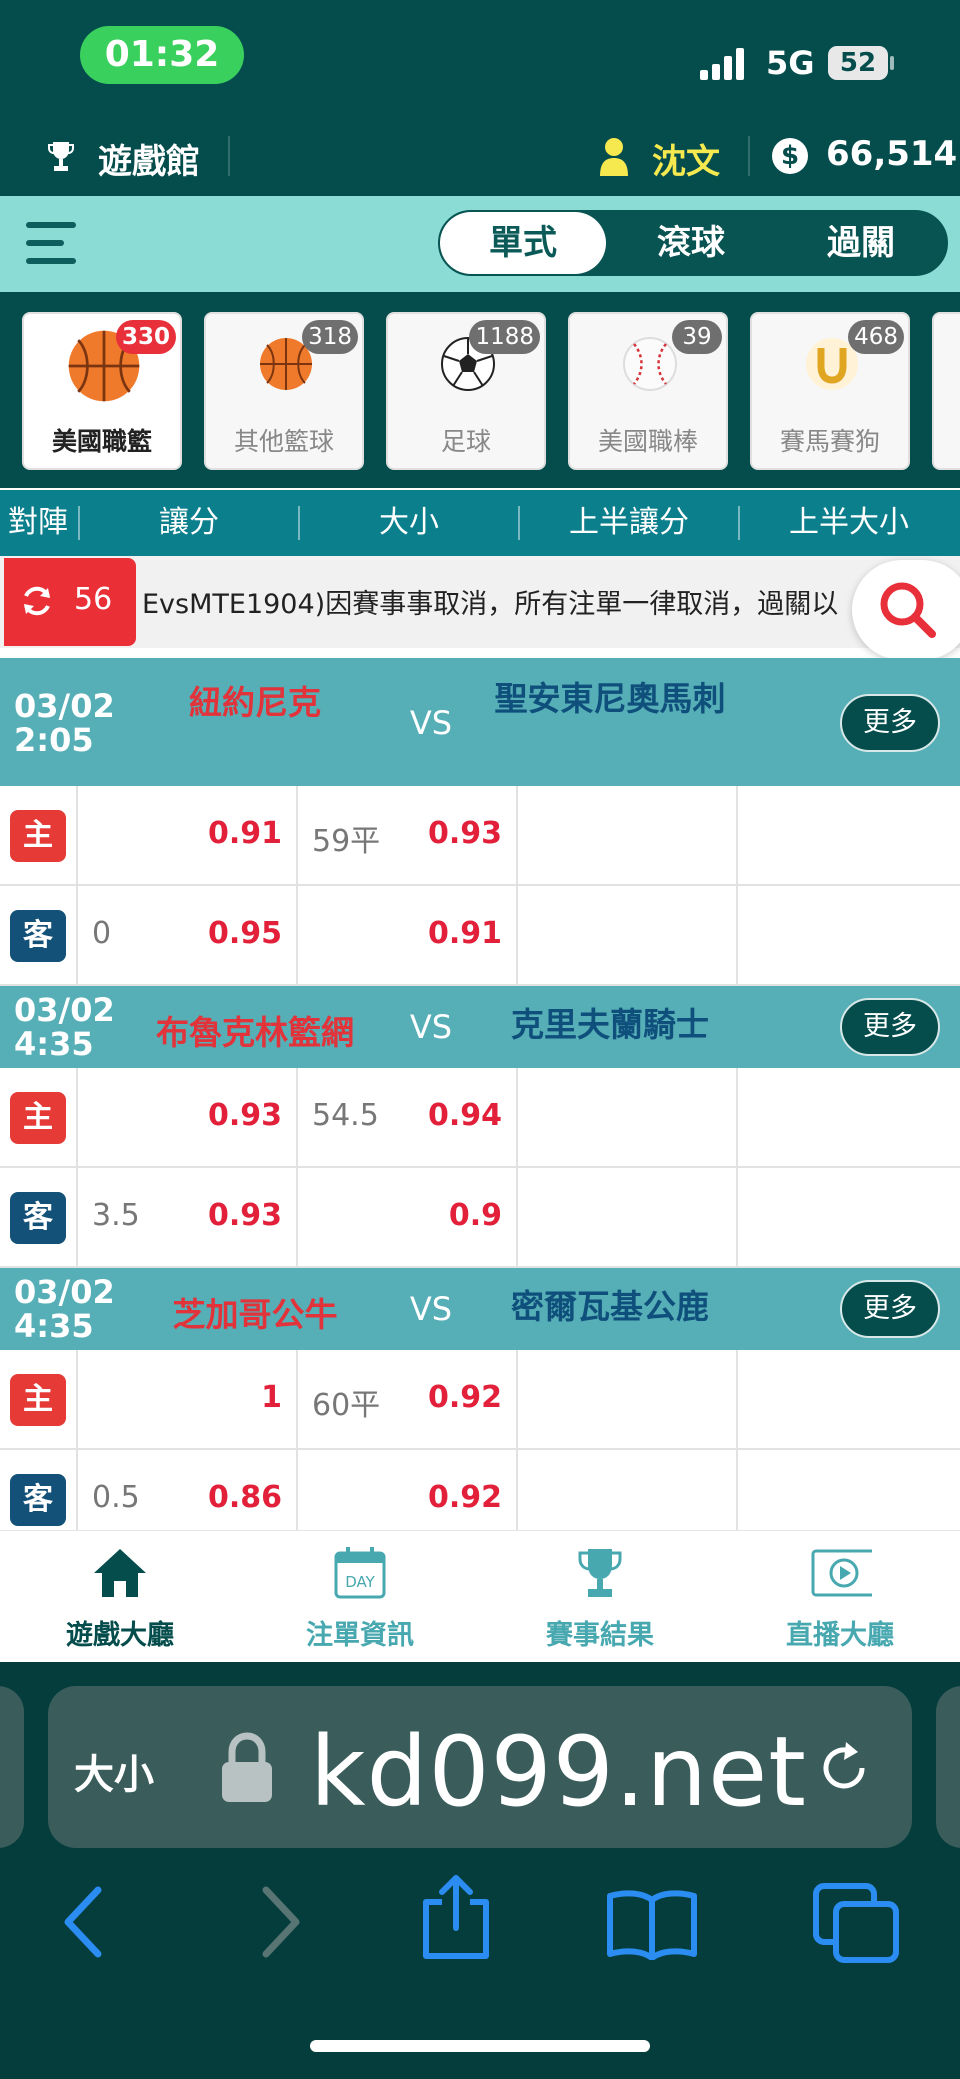  Describe the element at coordinates (647, 441) in the screenshot. I see `sport-label: 美國職棒` at that location.